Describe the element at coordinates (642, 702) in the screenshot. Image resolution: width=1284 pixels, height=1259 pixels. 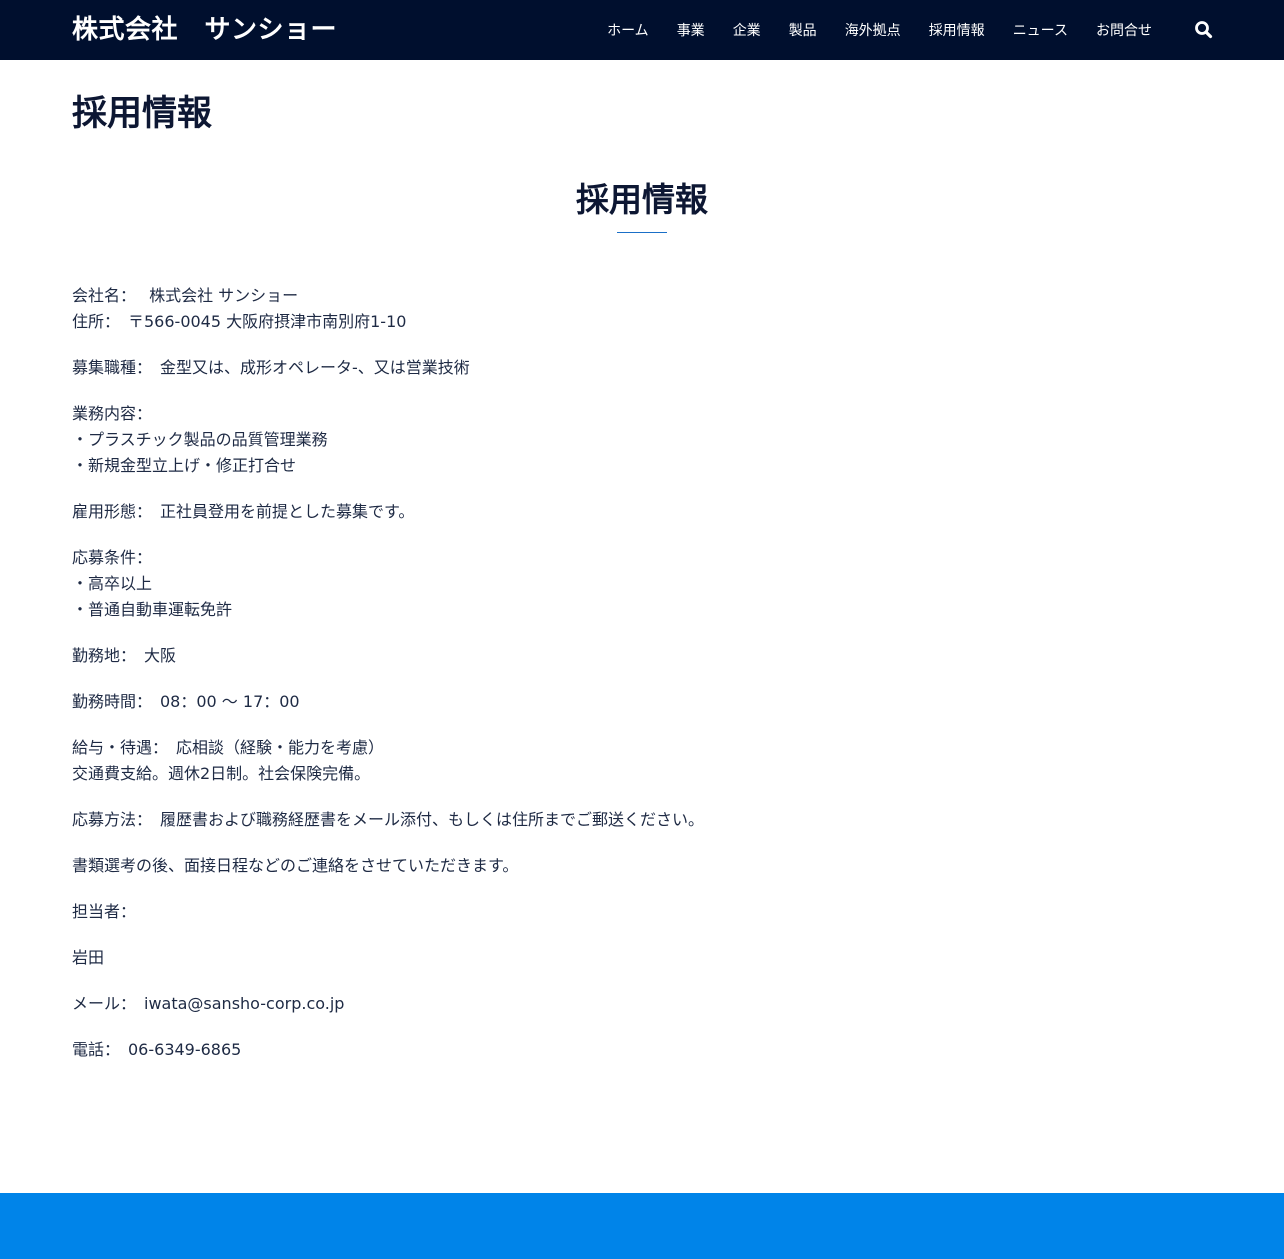
I see `hours-block: 勤務時間： 08：00 ～ 17：00` at that location.